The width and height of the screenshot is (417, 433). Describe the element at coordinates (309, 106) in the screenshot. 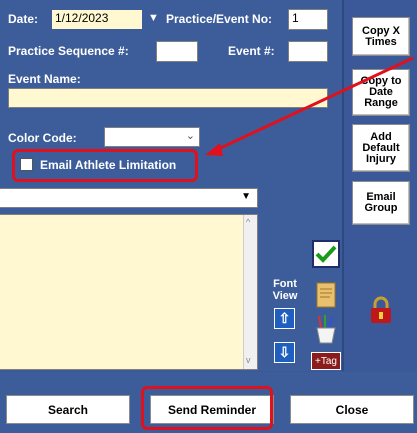

I see `annotation-arrow` at that location.